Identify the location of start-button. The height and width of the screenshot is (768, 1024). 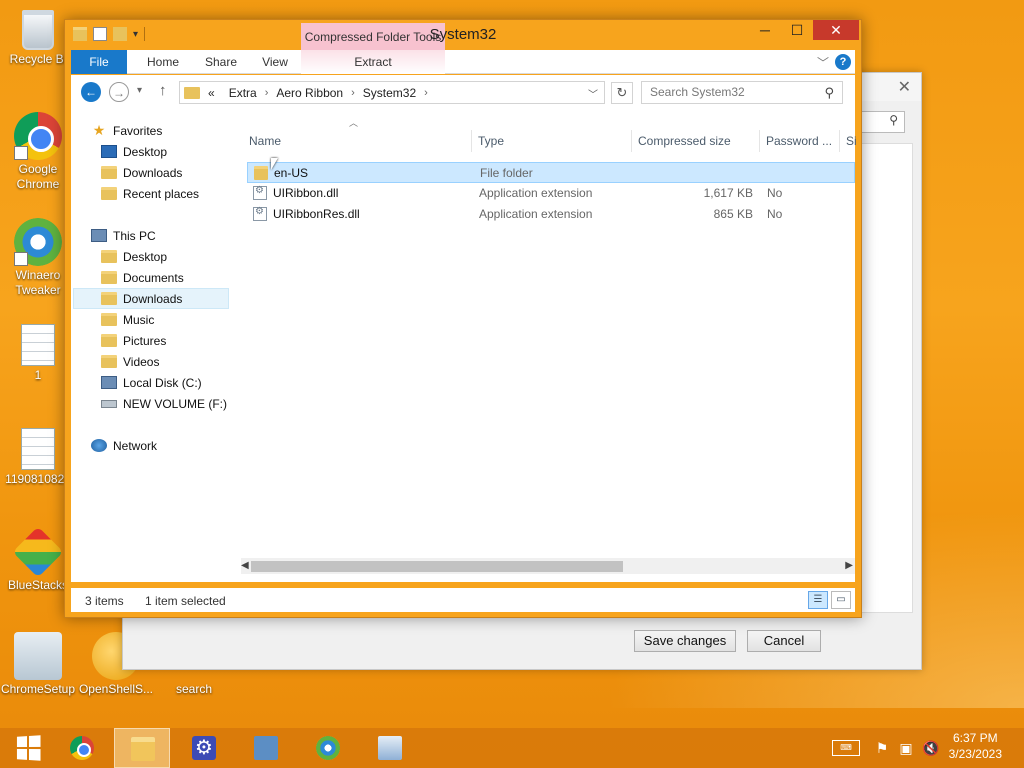
(28, 748).